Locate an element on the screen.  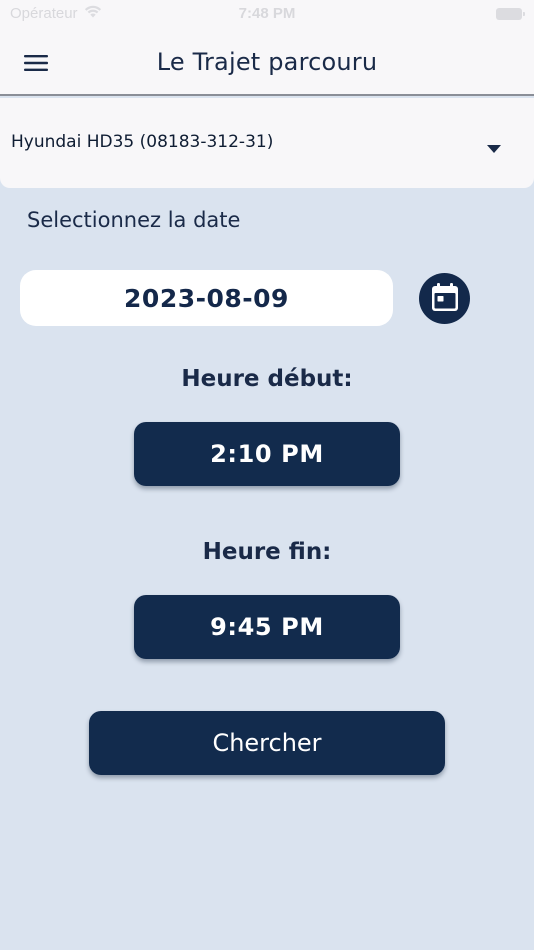
status-time: 7:48 PM is located at coordinates (267, 13).